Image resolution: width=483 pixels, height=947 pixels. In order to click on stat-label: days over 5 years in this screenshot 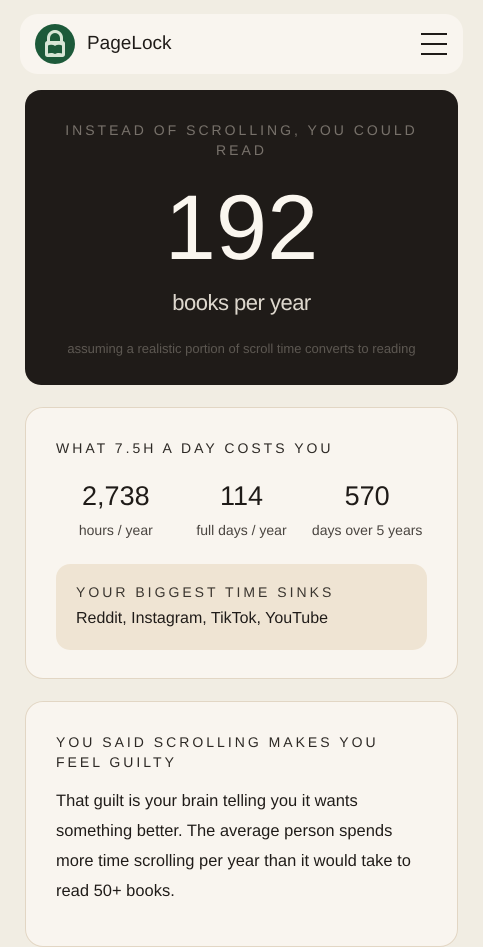, I will do `click(367, 530)`.